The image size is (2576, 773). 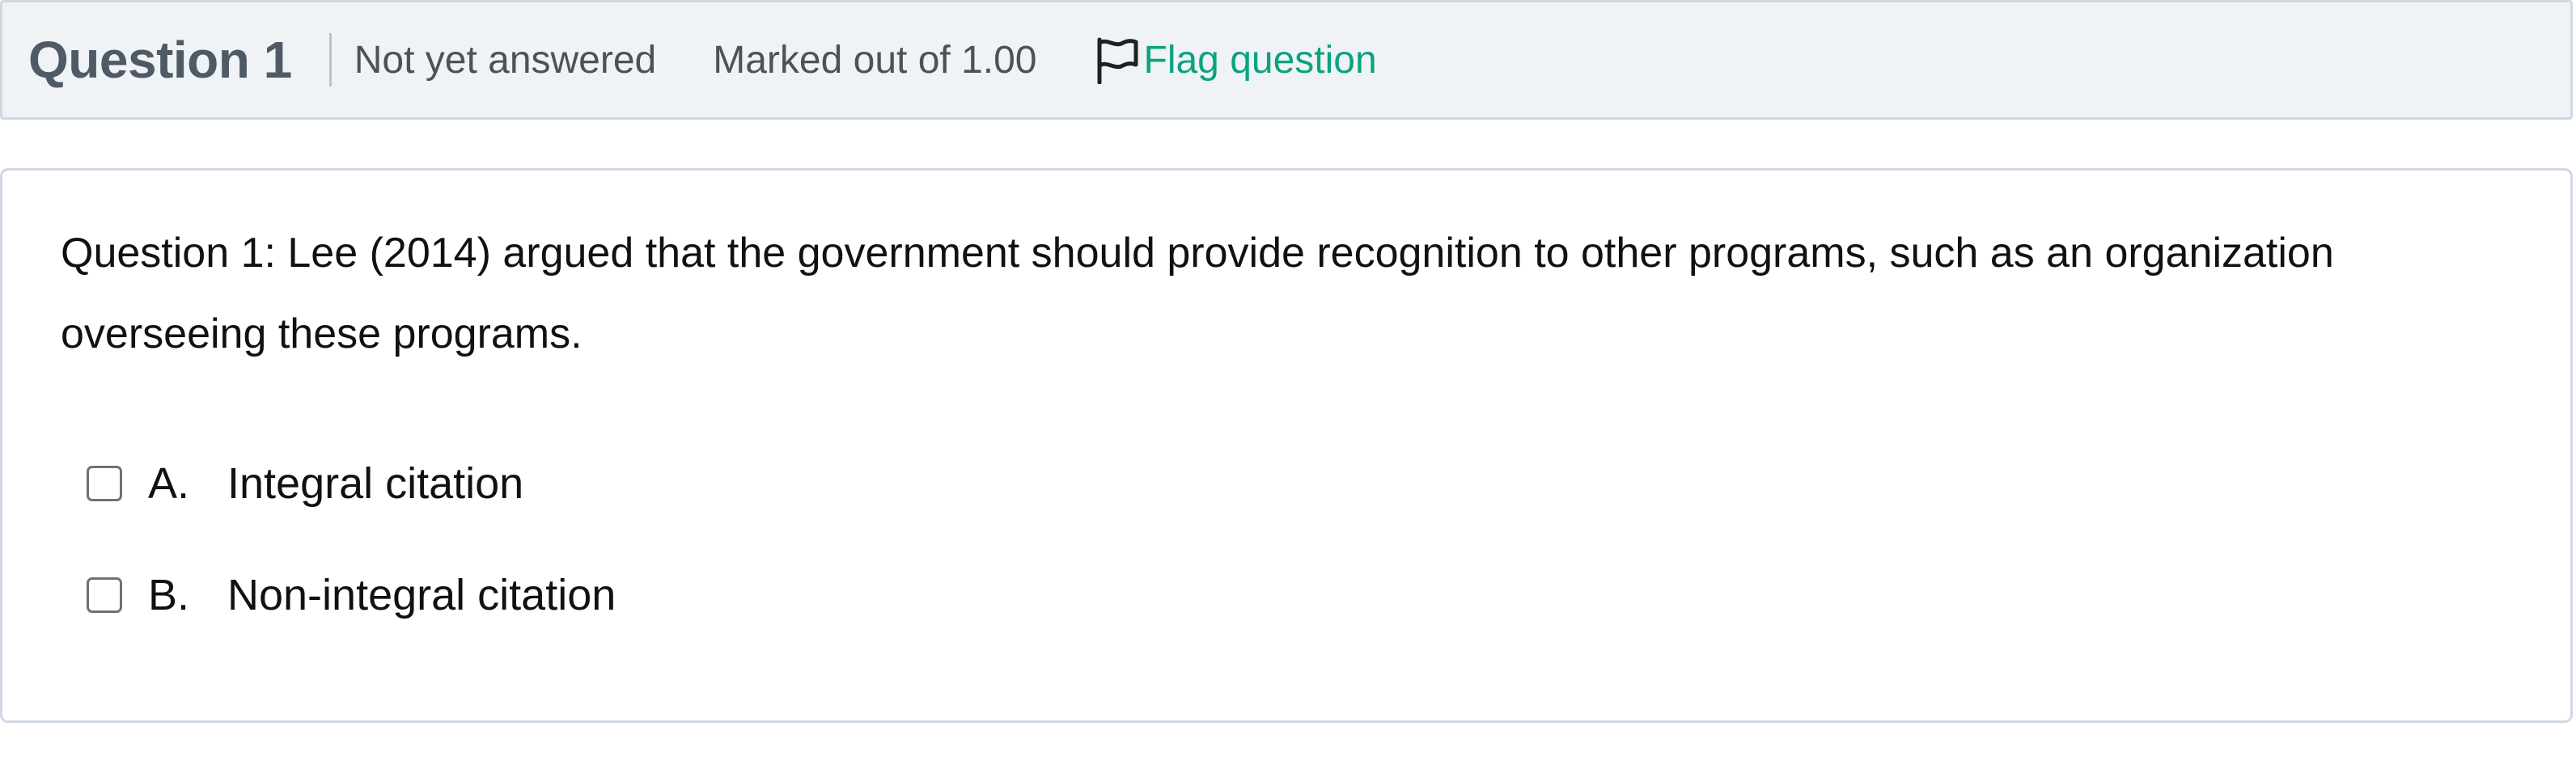 What do you see at coordinates (104, 595) in the screenshot?
I see `answer-b-checkbox` at bounding box center [104, 595].